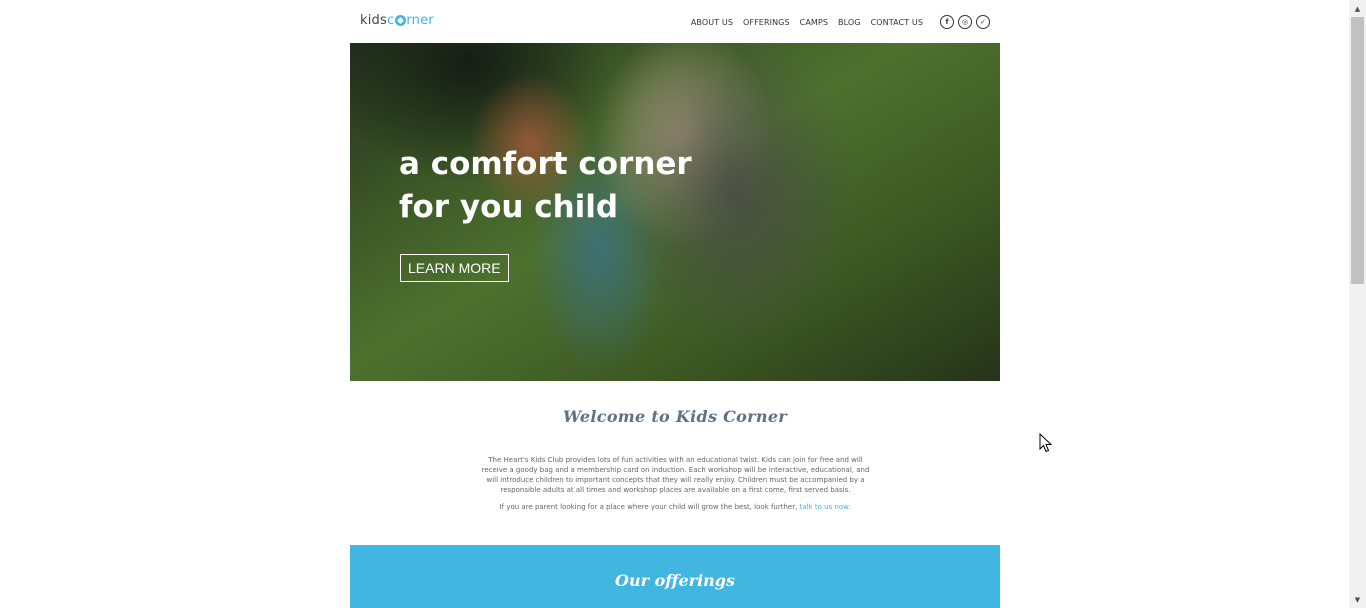 This screenshot has height=608, width=1366. What do you see at coordinates (983, 22) in the screenshot?
I see `twitter-icon: ✓` at bounding box center [983, 22].